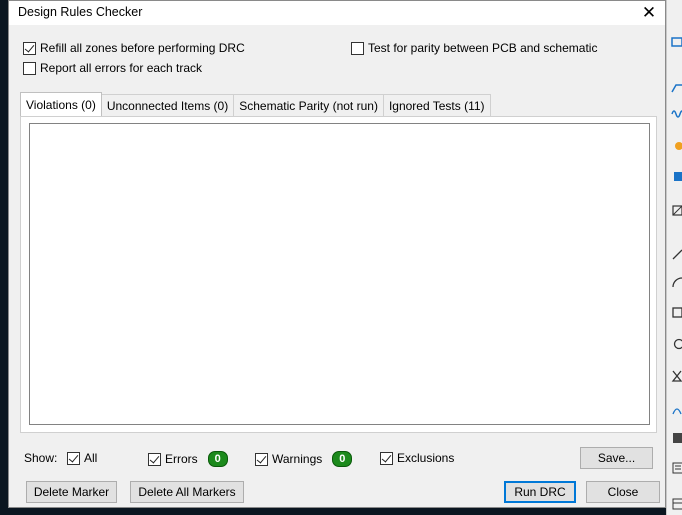 The width and height of the screenshot is (682, 515). I want to click on filter-all-checkbox: All, so click(82, 458).